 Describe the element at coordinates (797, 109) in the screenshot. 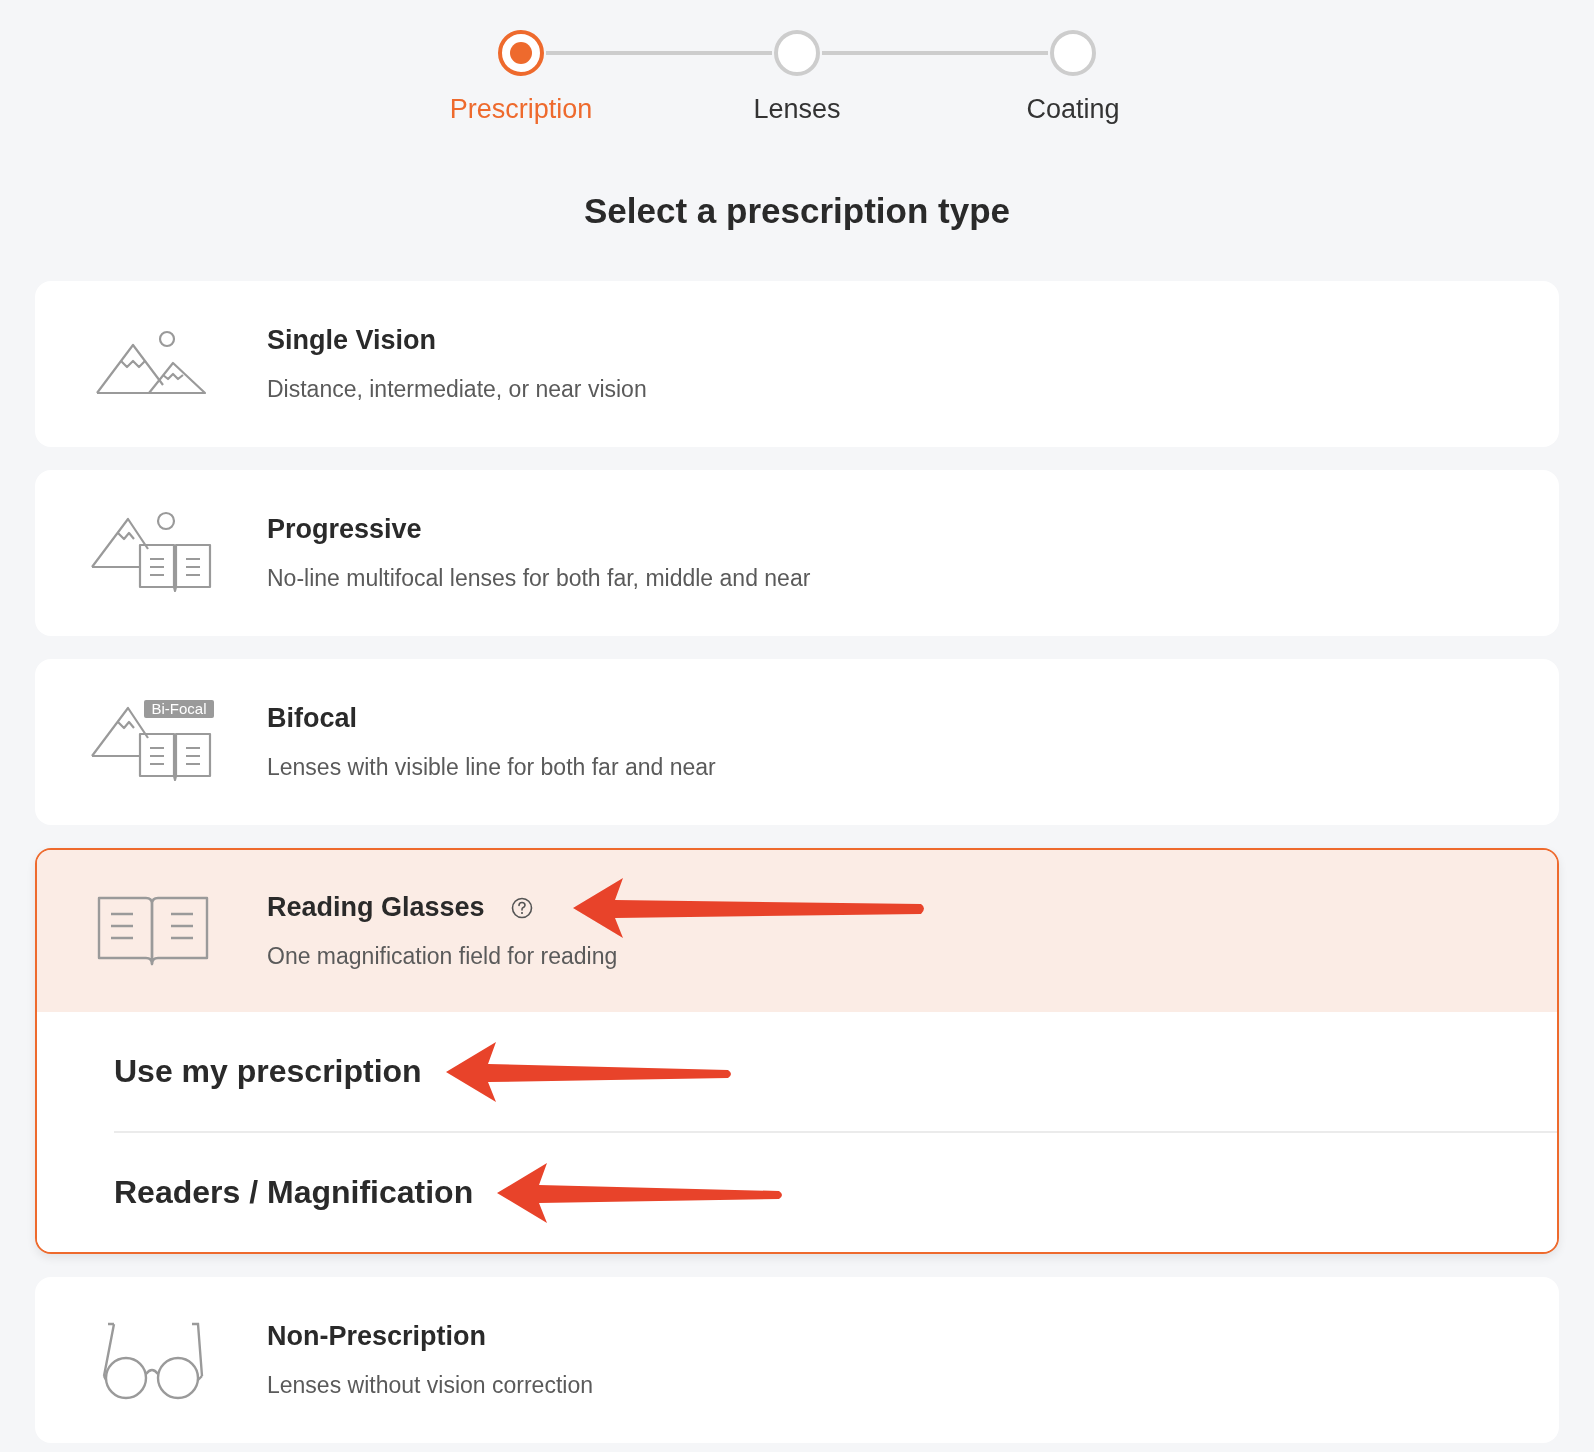

I see `step-label: Lenses` at that location.